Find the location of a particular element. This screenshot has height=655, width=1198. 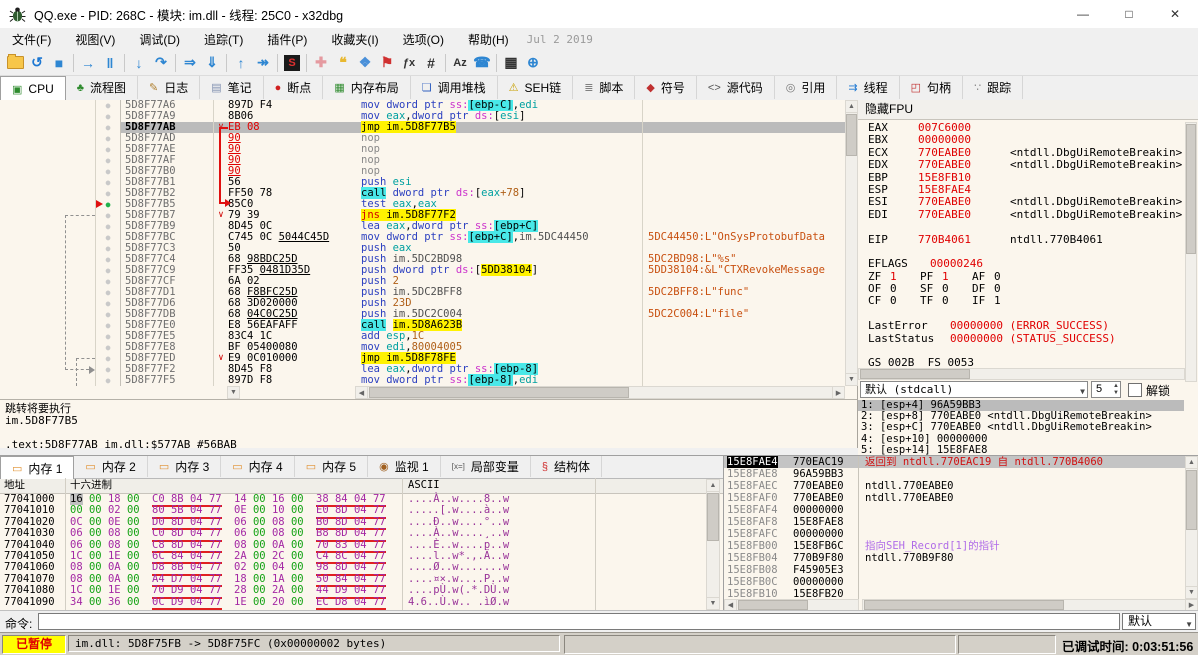

hex-byte: 1E is located at coordinates (114, 590).